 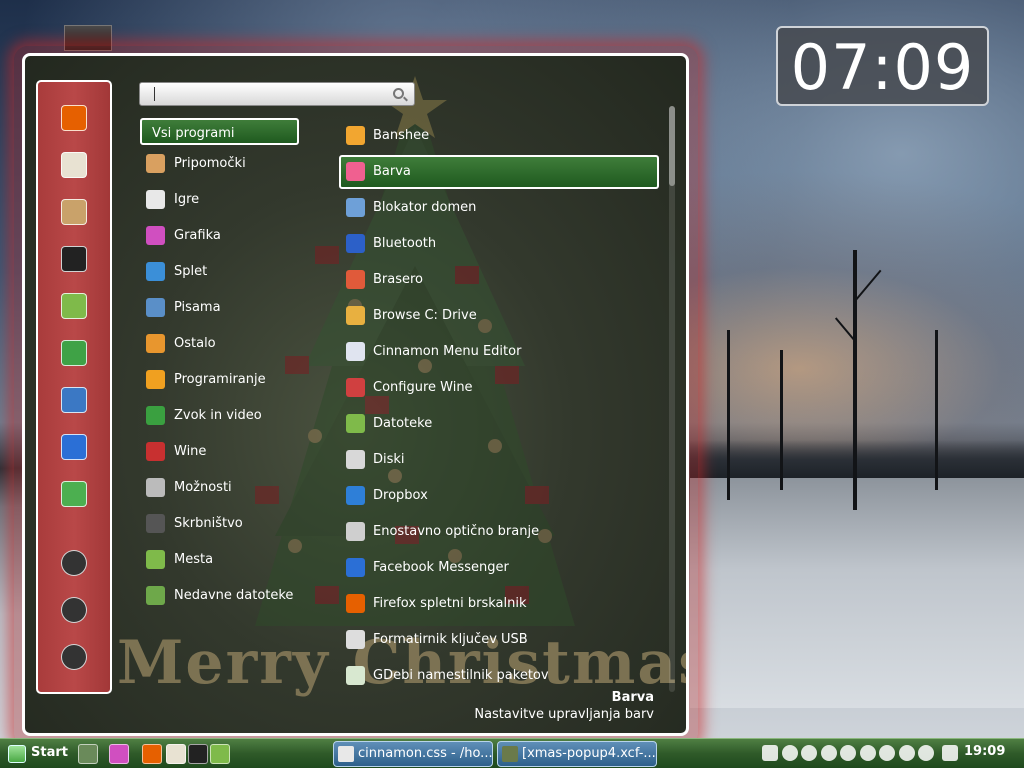 I want to click on user-icon, so click(x=828, y=753).